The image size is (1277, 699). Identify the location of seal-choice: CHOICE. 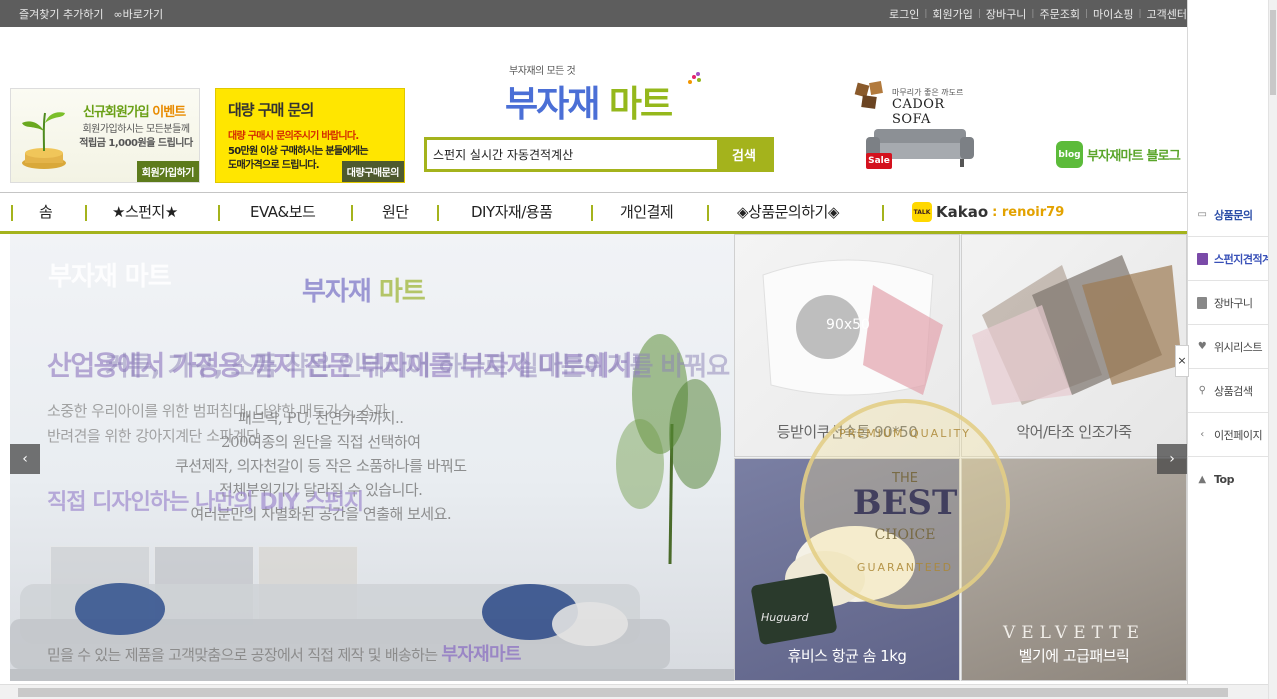
(905, 535).